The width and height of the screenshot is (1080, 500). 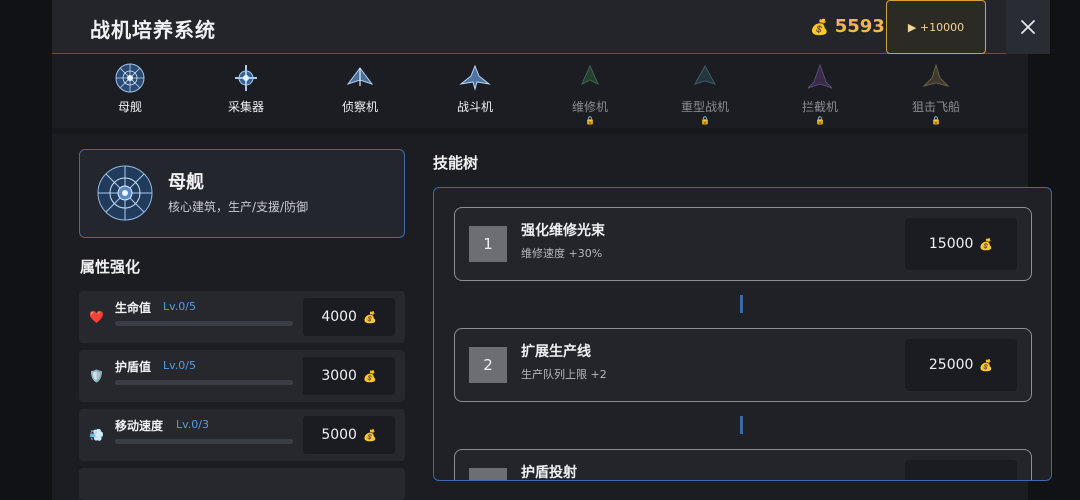 What do you see at coordinates (488, 244) in the screenshot?
I see `skill-number: 1` at bounding box center [488, 244].